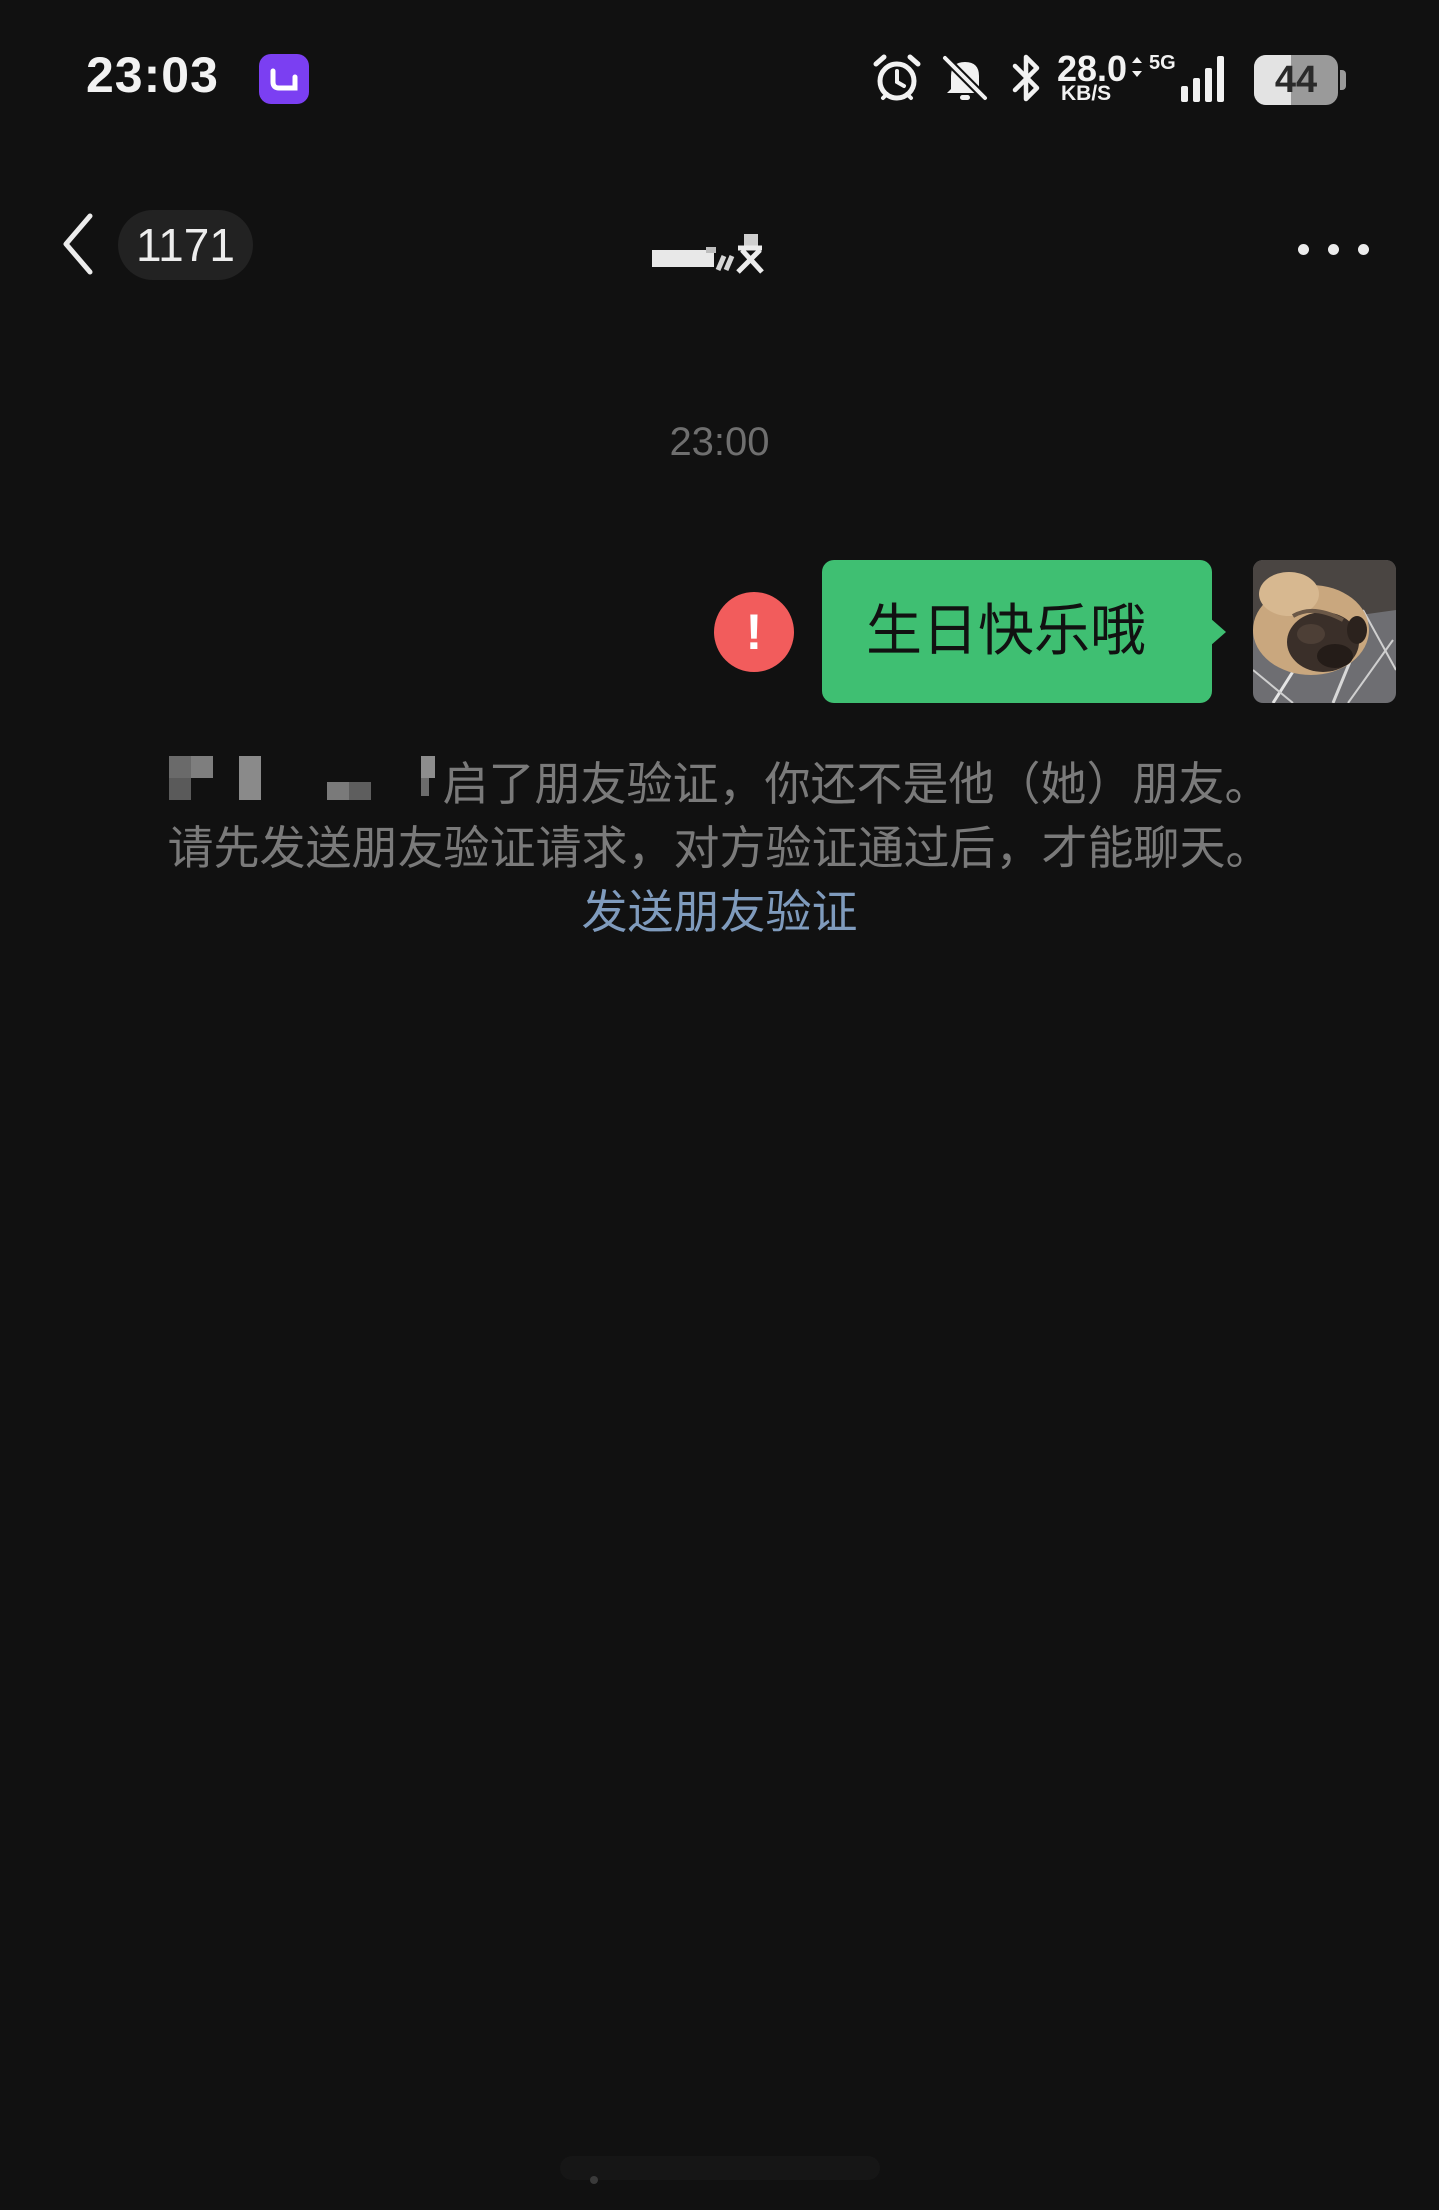 The width and height of the screenshot is (1439, 2210). Describe the element at coordinates (1202, 79) in the screenshot. I see `signal-icon` at that location.